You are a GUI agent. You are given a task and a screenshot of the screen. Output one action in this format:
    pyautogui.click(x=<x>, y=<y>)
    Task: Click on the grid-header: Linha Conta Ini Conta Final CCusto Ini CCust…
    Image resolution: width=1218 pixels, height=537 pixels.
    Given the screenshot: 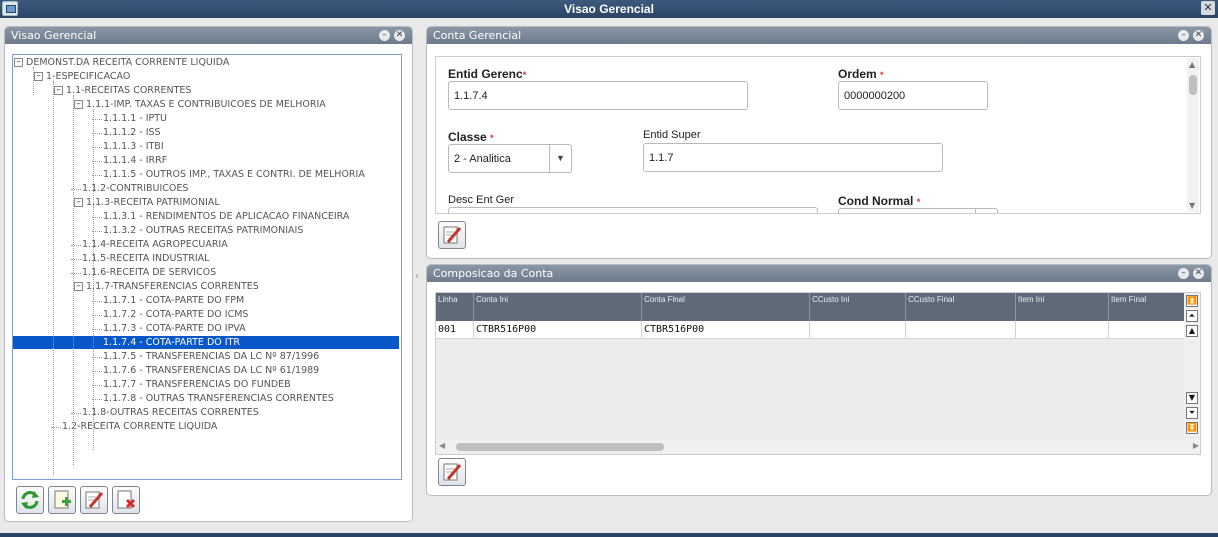 What is the action you would take?
    pyautogui.click(x=811, y=307)
    